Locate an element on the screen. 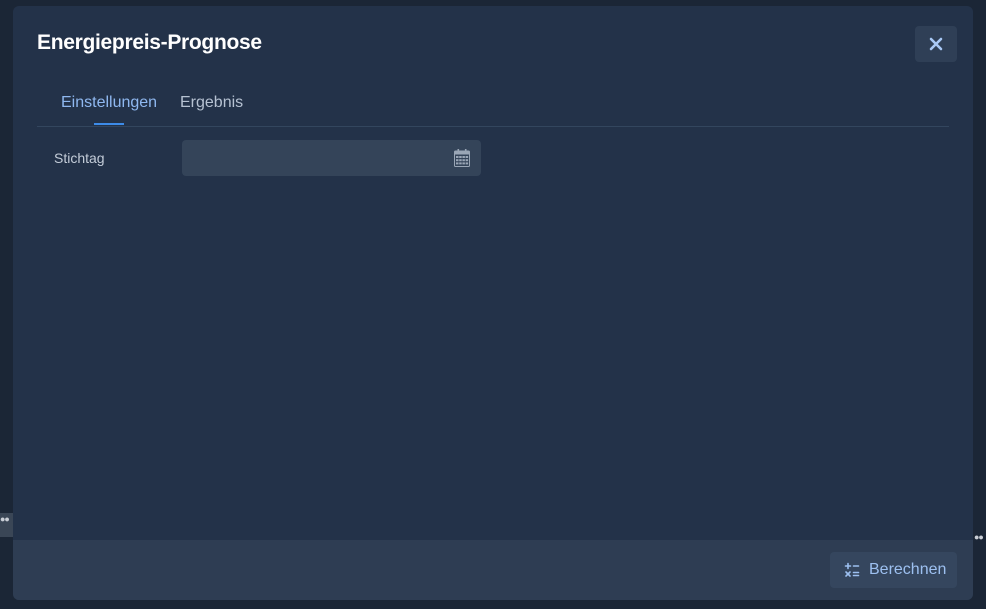 The height and width of the screenshot is (609, 986). stichtag-date-field is located at coordinates (331, 158).